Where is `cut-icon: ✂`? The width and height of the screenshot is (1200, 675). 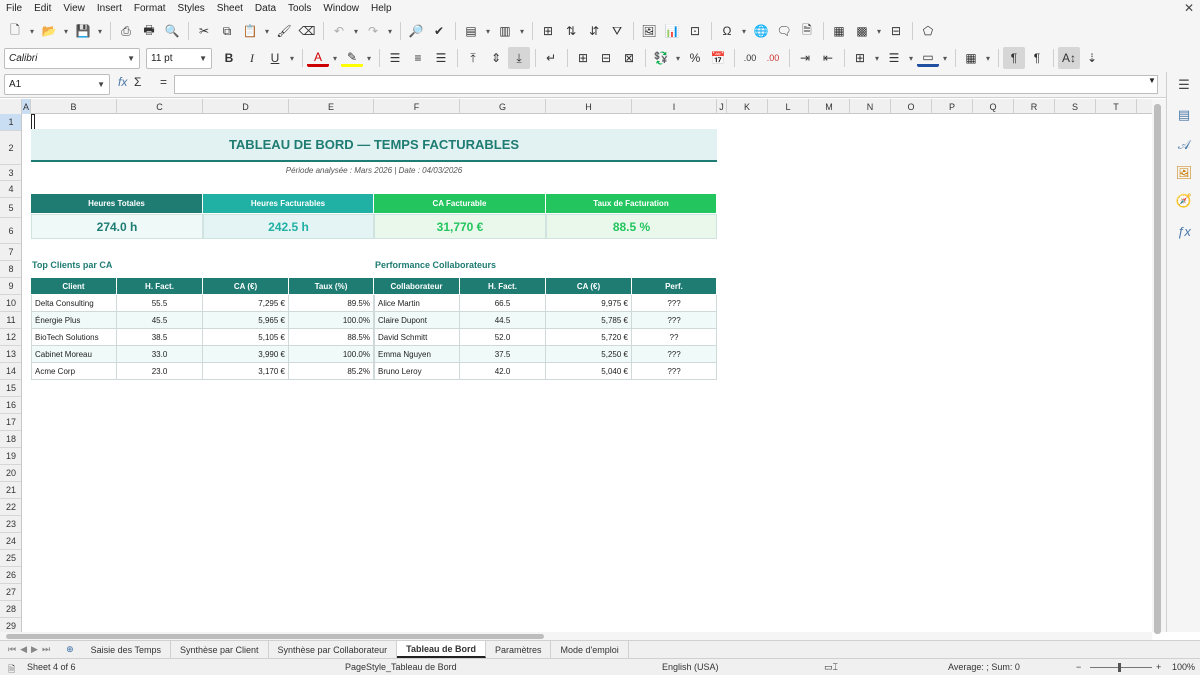
cut-icon: ✂ is located at coordinates (204, 31).